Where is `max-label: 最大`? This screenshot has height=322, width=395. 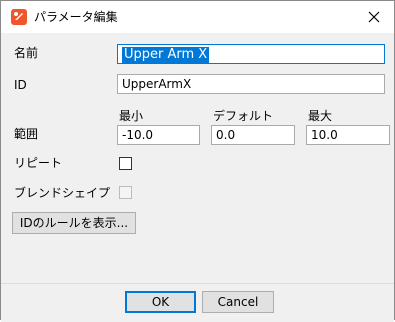 max-label: 最大 is located at coordinates (320, 116).